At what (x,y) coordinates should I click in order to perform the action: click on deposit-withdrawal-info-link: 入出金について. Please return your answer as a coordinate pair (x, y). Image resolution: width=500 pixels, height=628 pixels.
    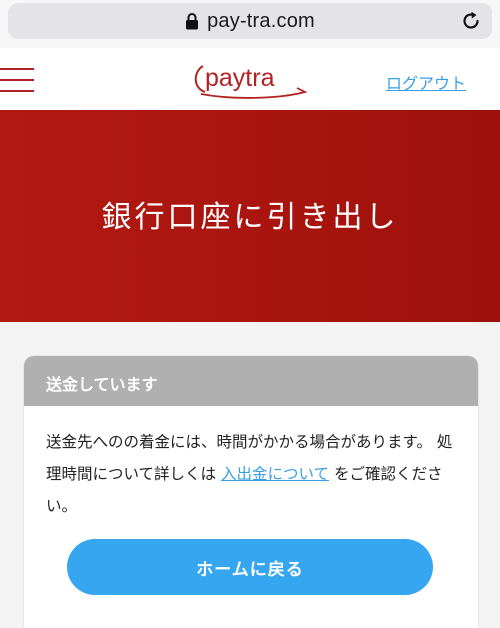
    Looking at the image, I should click on (275, 474).